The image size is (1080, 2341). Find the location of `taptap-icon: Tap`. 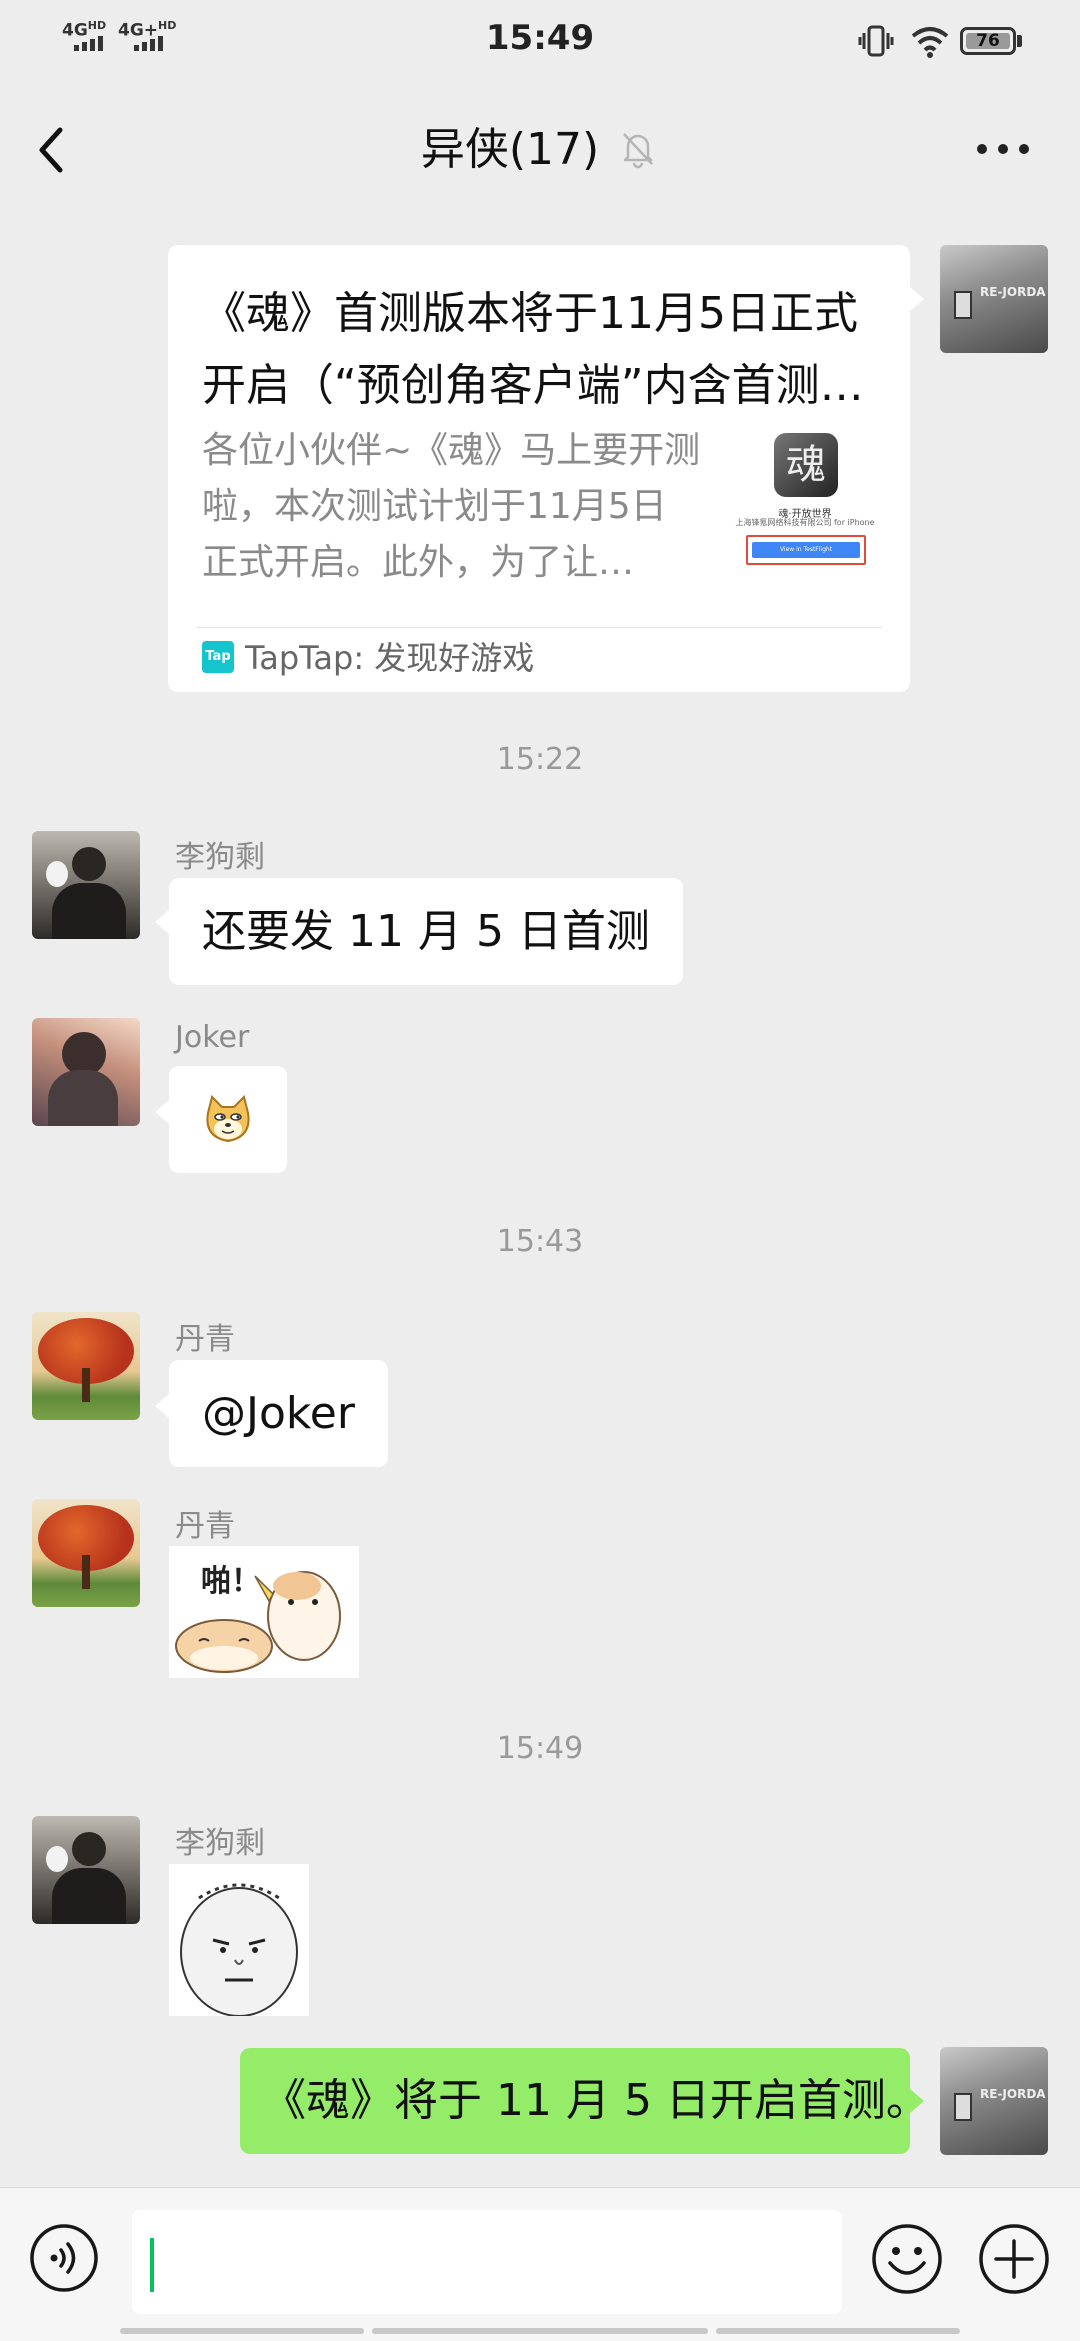

taptap-icon: Tap is located at coordinates (218, 657).